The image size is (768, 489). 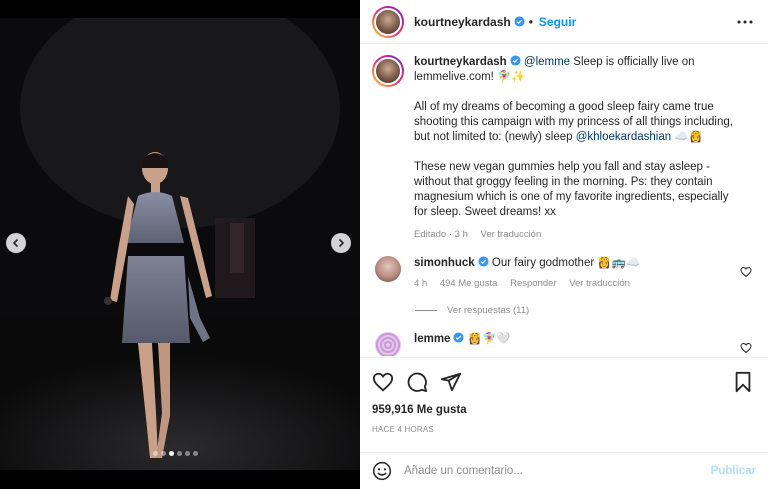 What do you see at coordinates (460, 62) in the screenshot?
I see `caption-username: kourtneykardash` at bounding box center [460, 62].